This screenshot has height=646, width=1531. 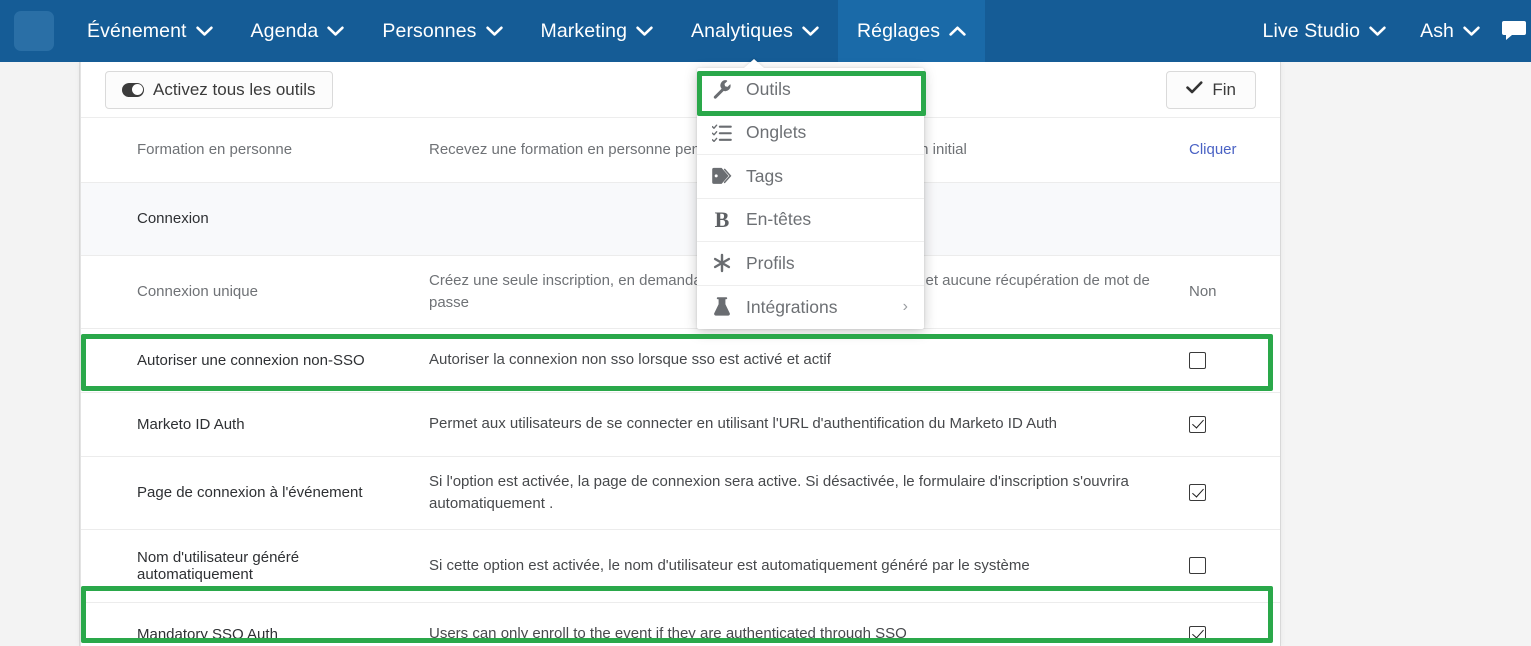 What do you see at coordinates (764, 175) in the screenshot?
I see `menu-item-label: Tags` at bounding box center [764, 175].